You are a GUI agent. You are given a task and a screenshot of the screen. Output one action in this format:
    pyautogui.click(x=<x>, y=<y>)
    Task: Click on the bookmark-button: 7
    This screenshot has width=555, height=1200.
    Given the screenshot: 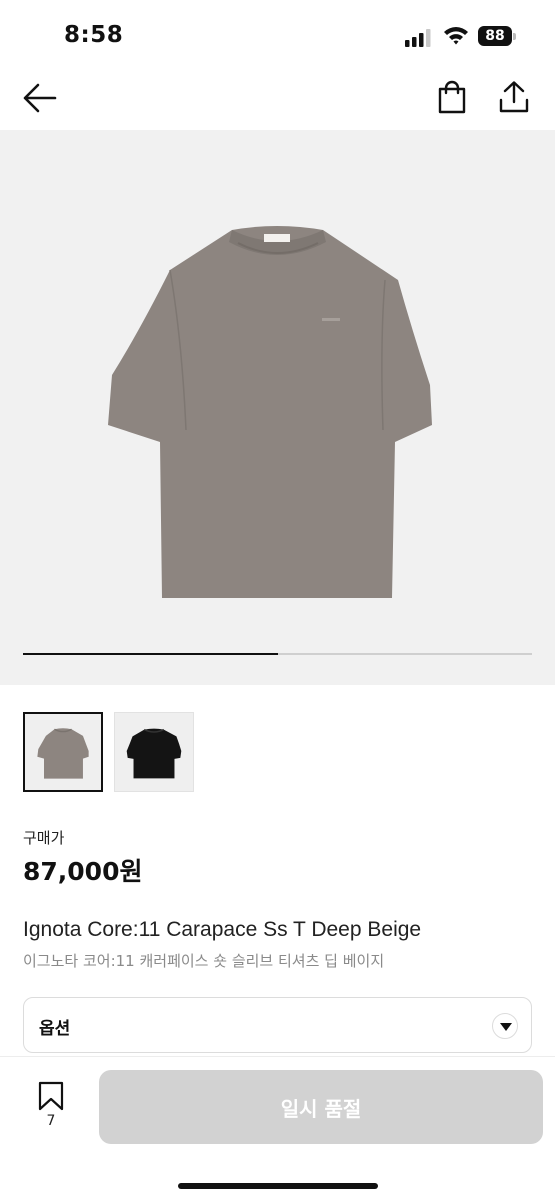 What is the action you would take?
    pyautogui.click(x=51, y=1106)
    